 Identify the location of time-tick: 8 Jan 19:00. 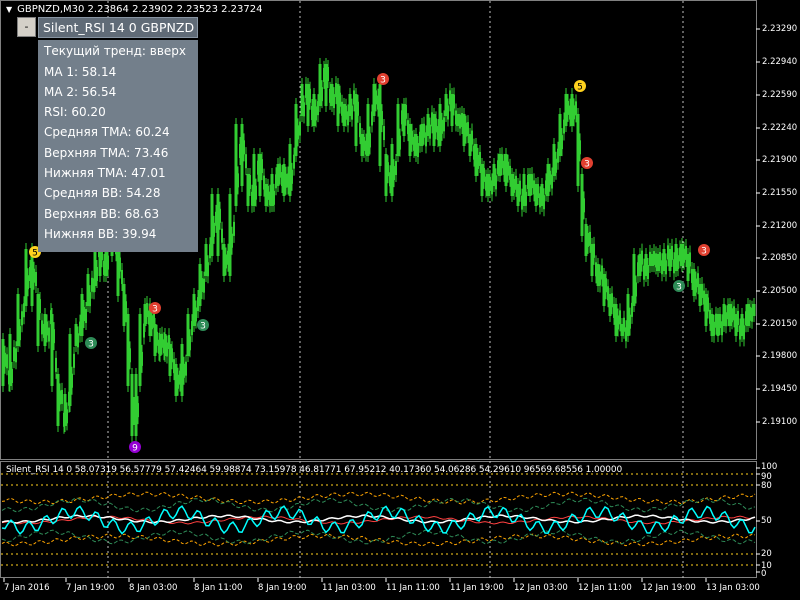
(282, 588).